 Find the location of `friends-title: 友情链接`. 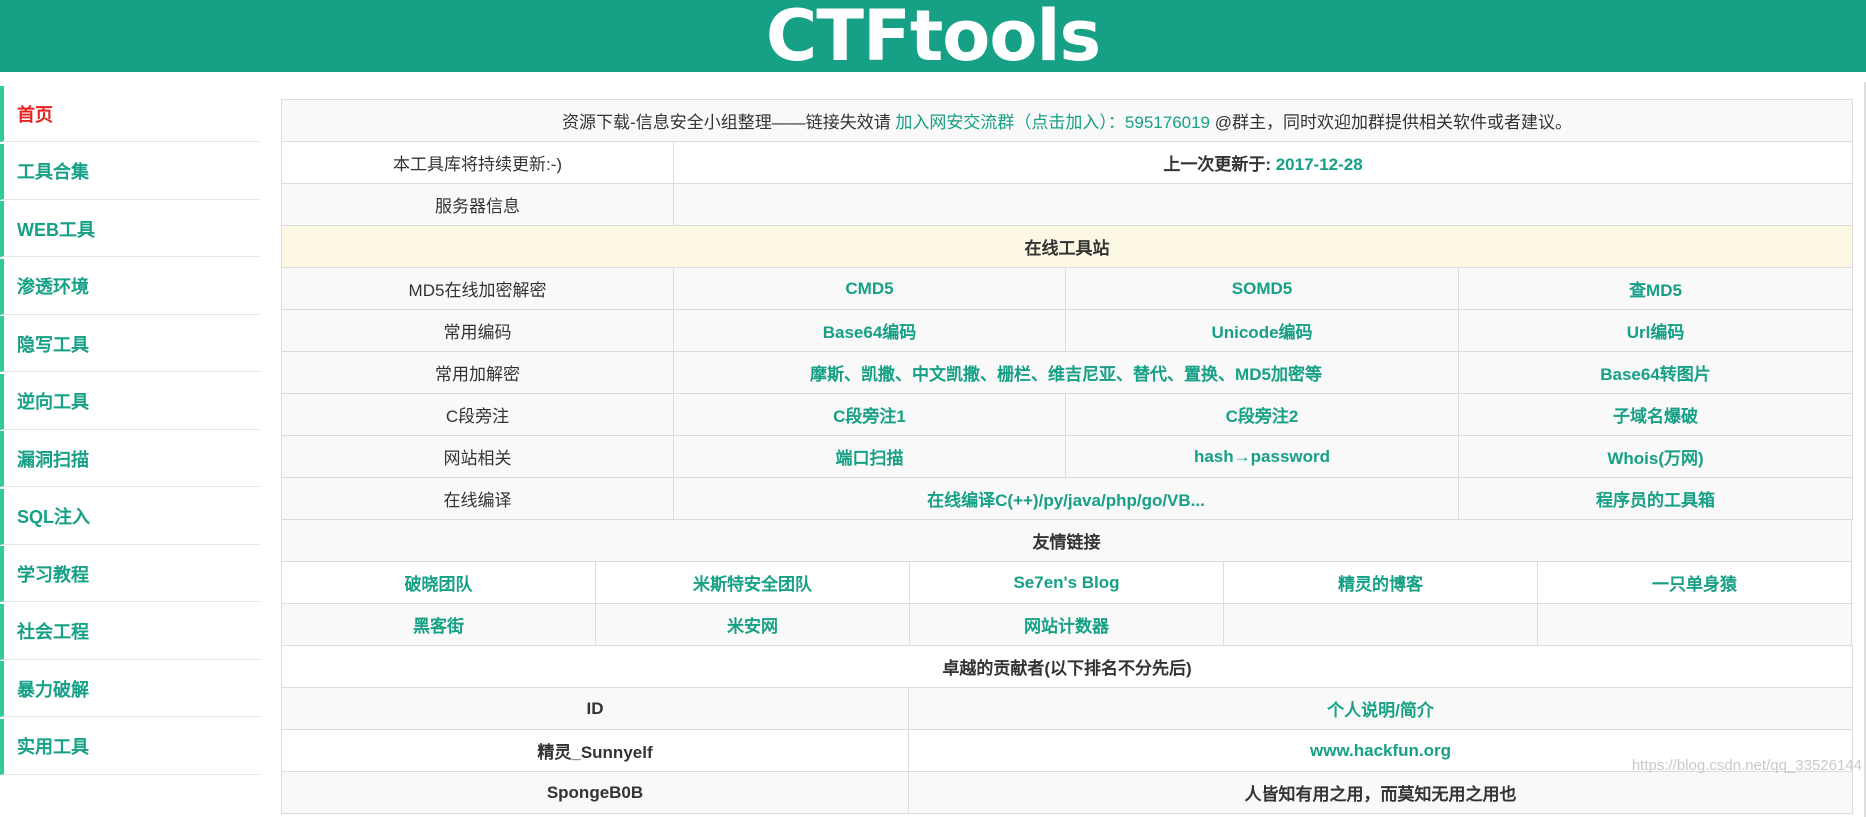

friends-title: 友情链接 is located at coordinates (1066, 540).